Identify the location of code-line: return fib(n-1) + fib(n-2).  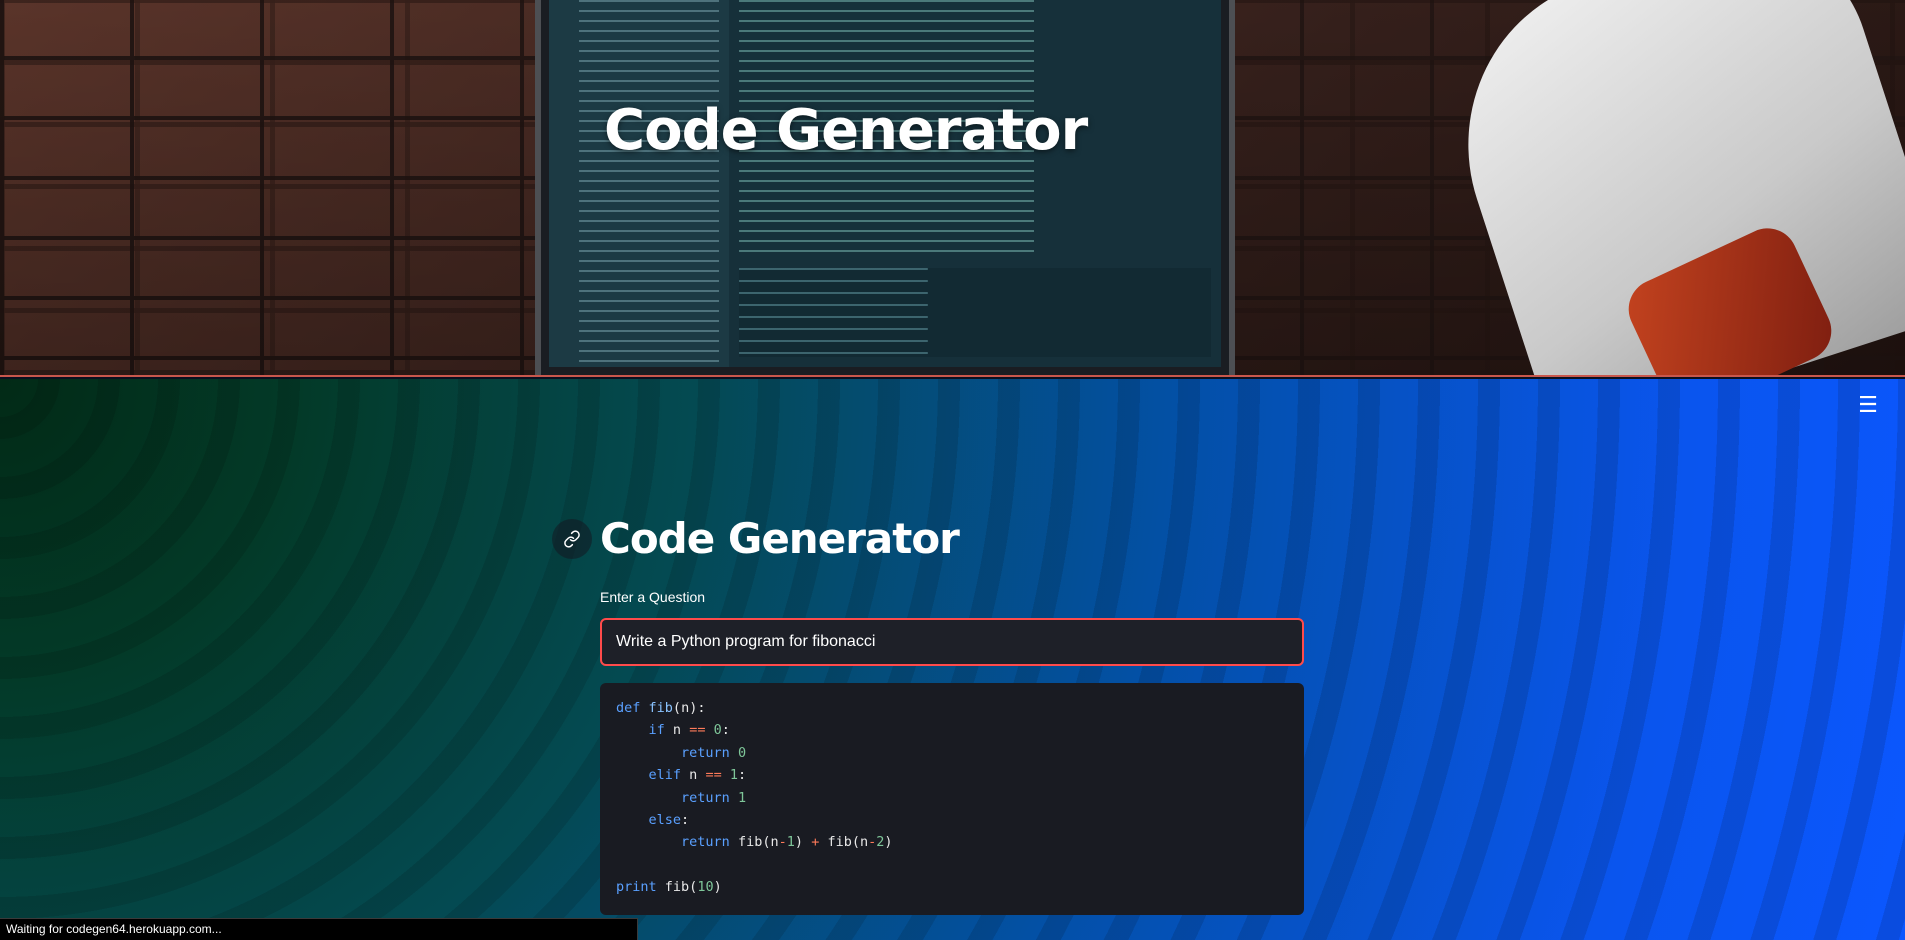
(787, 842).